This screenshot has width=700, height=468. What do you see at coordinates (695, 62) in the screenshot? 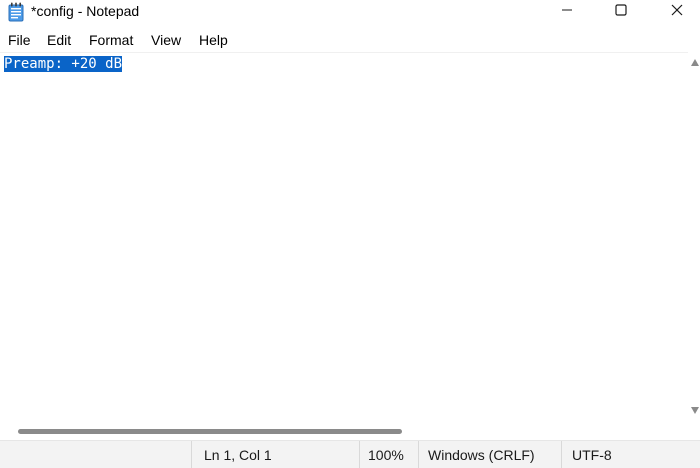
I see `scroll-up-icon` at bounding box center [695, 62].